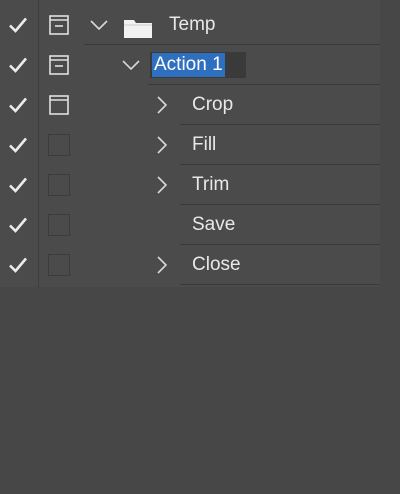 This screenshot has width=400, height=494. I want to click on action-step-row-trim: Trim, so click(190, 185).